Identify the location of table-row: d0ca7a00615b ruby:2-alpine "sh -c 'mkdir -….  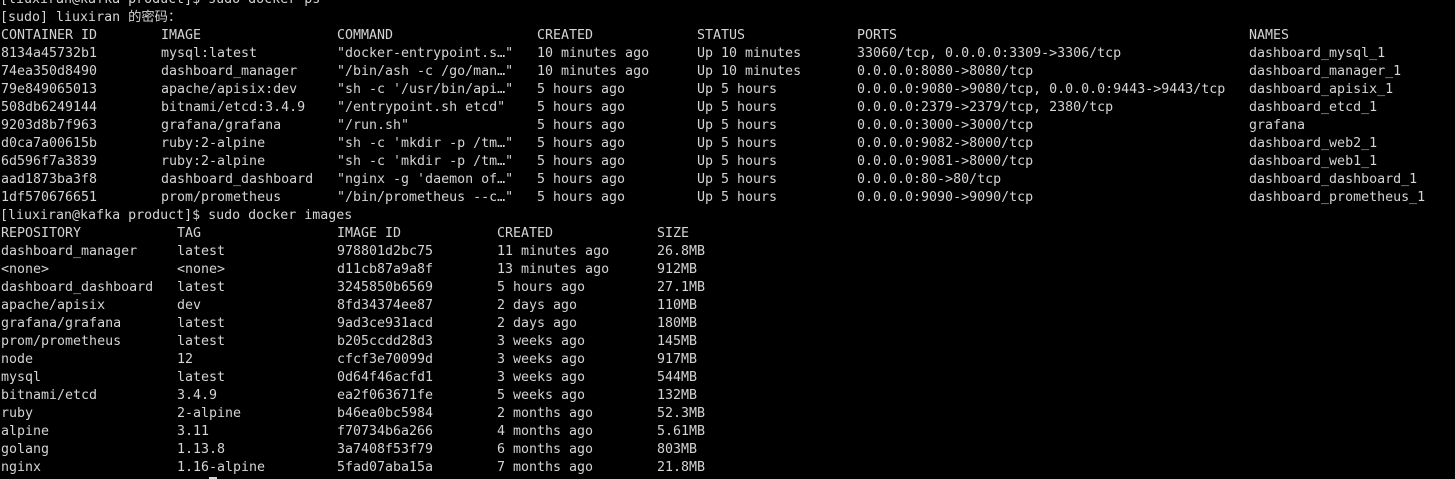
(727, 144).